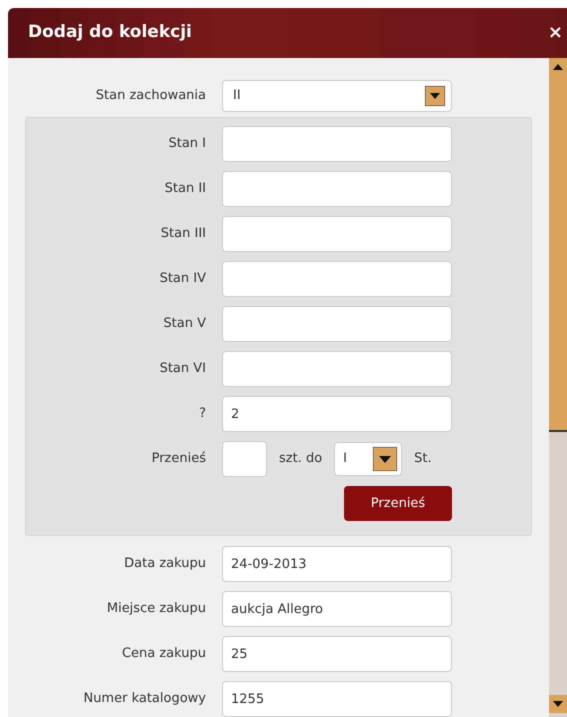 The image size is (567, 717). I want to click on scroll-up-icon, so click(558, 67).